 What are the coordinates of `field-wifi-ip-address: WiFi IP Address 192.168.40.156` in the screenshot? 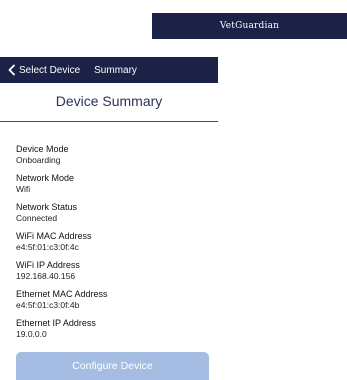 It's located at (116, 270).